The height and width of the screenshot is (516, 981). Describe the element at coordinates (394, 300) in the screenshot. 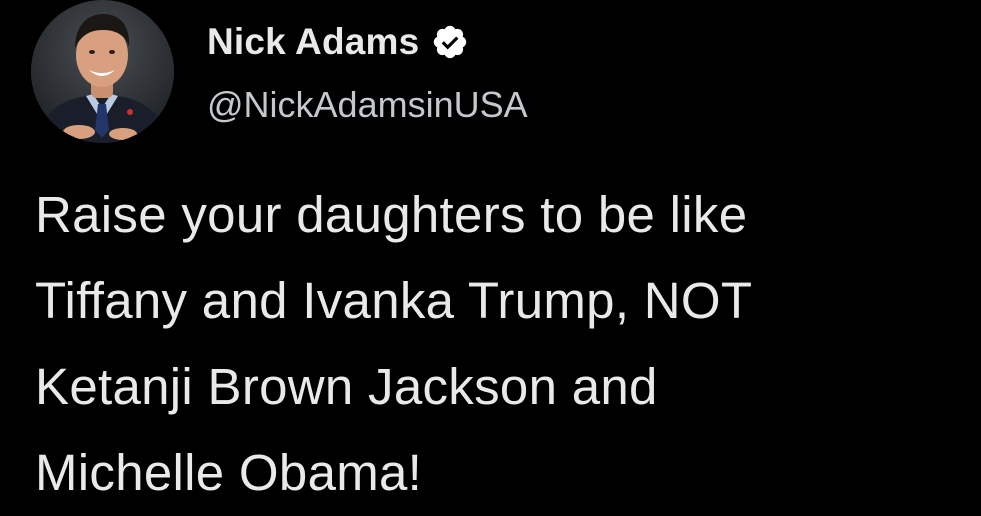

I see `tweet-text-line: Tiffany and Ivanka Trump, NOT` at that location.